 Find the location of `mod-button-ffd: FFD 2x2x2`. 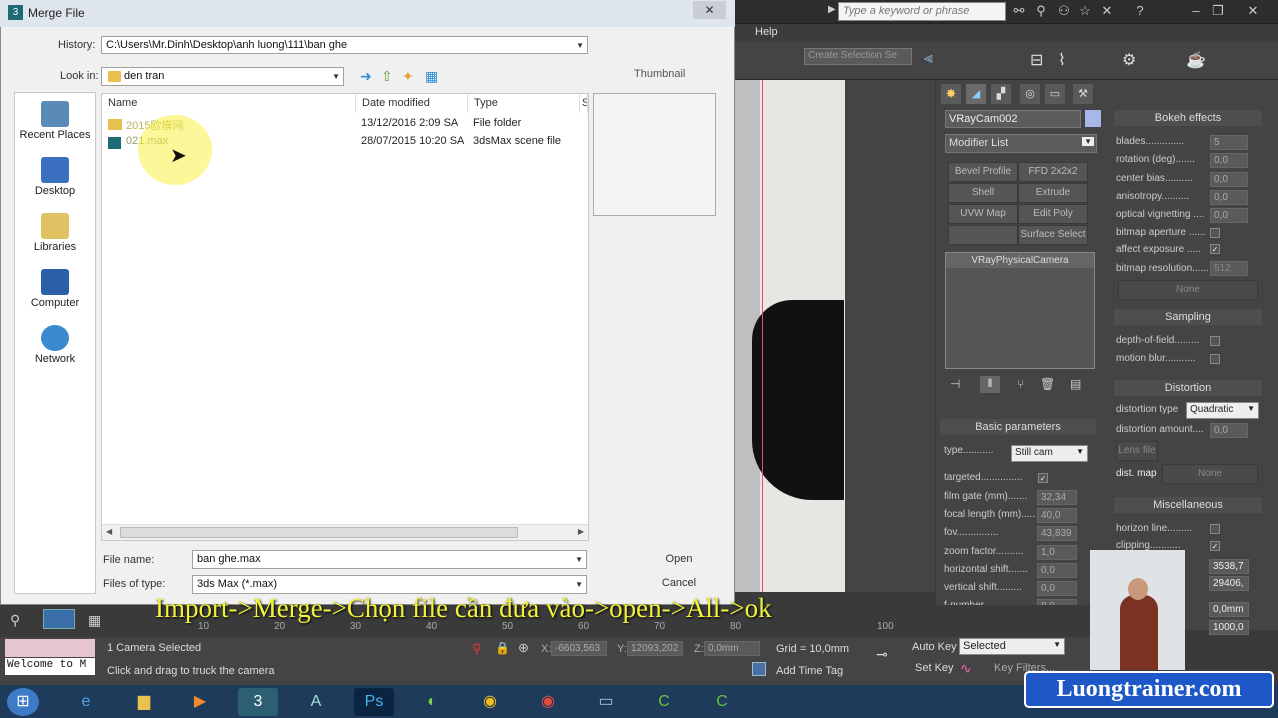

mod-button-ffd: FFD 2x2x2 is located at coordinates (1053, 172).